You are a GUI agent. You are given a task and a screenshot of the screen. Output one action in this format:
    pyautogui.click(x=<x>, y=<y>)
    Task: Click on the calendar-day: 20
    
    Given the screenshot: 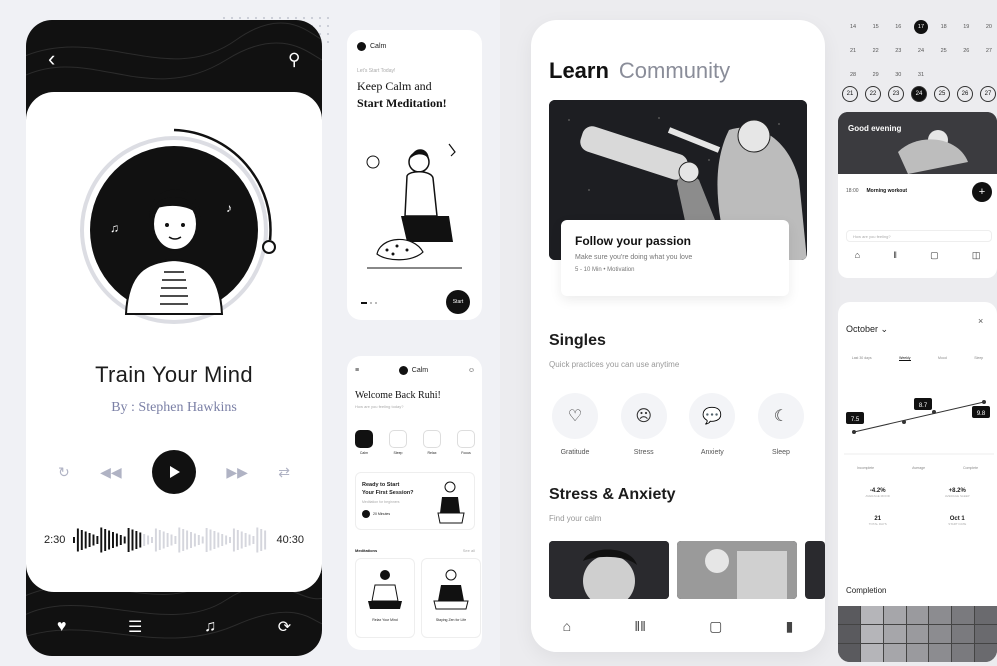 What is the action you would take?
    pyautogui.click(x=989, y=27)
    